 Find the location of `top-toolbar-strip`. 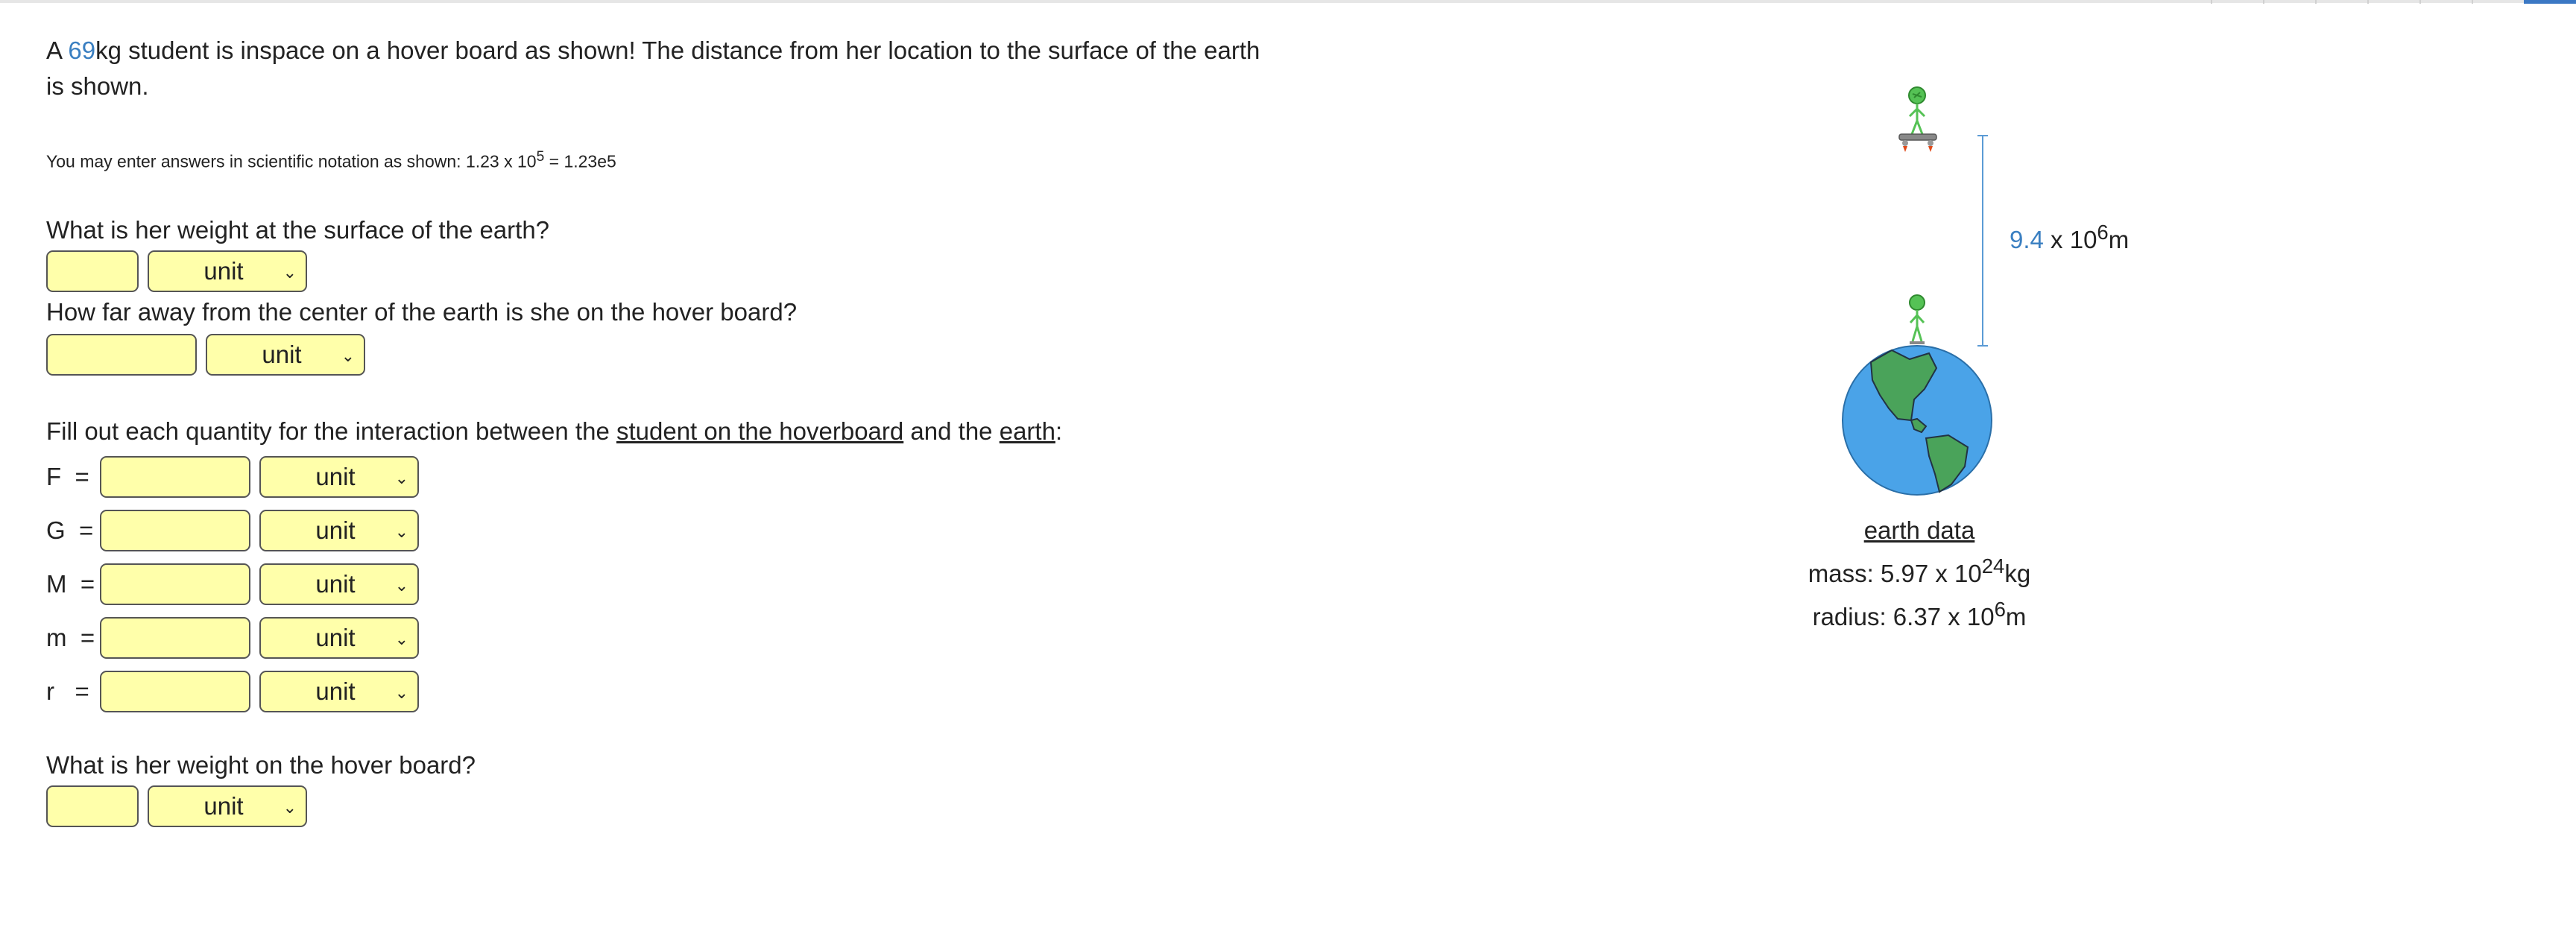

top-toolbar-strip is located at coordinates (2367, 2).